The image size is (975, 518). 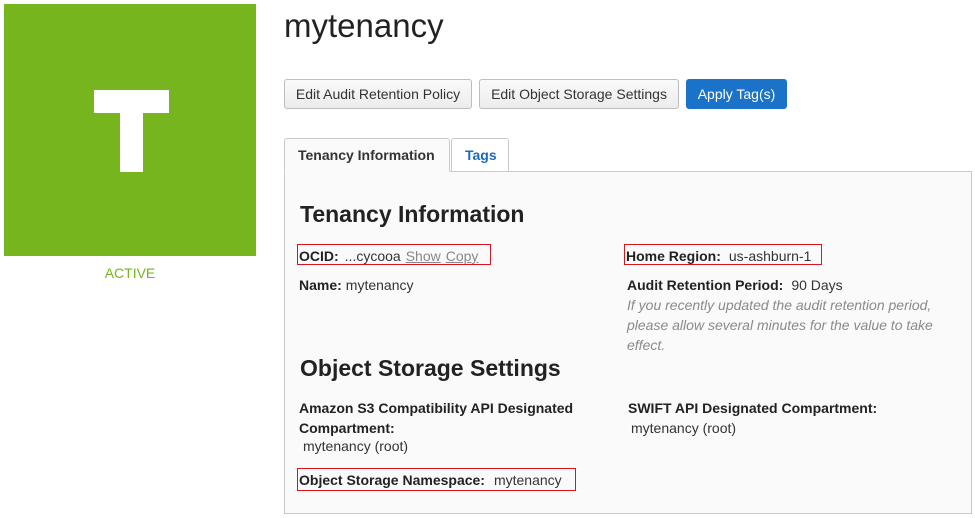 I want to click on status-label: ACTIVE, so click(x=130, y=273).